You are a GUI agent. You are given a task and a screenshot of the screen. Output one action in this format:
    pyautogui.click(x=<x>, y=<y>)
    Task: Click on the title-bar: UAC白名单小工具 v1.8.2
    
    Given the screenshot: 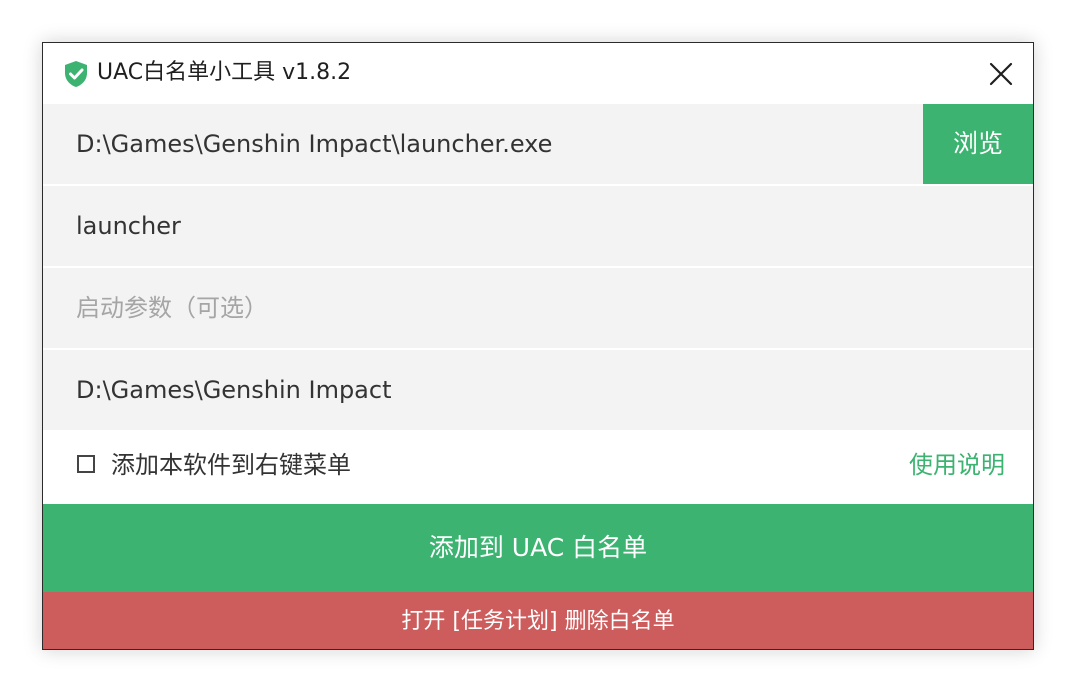 What is the action you would take?
    pyautogui.click(x=538, y=73)
    